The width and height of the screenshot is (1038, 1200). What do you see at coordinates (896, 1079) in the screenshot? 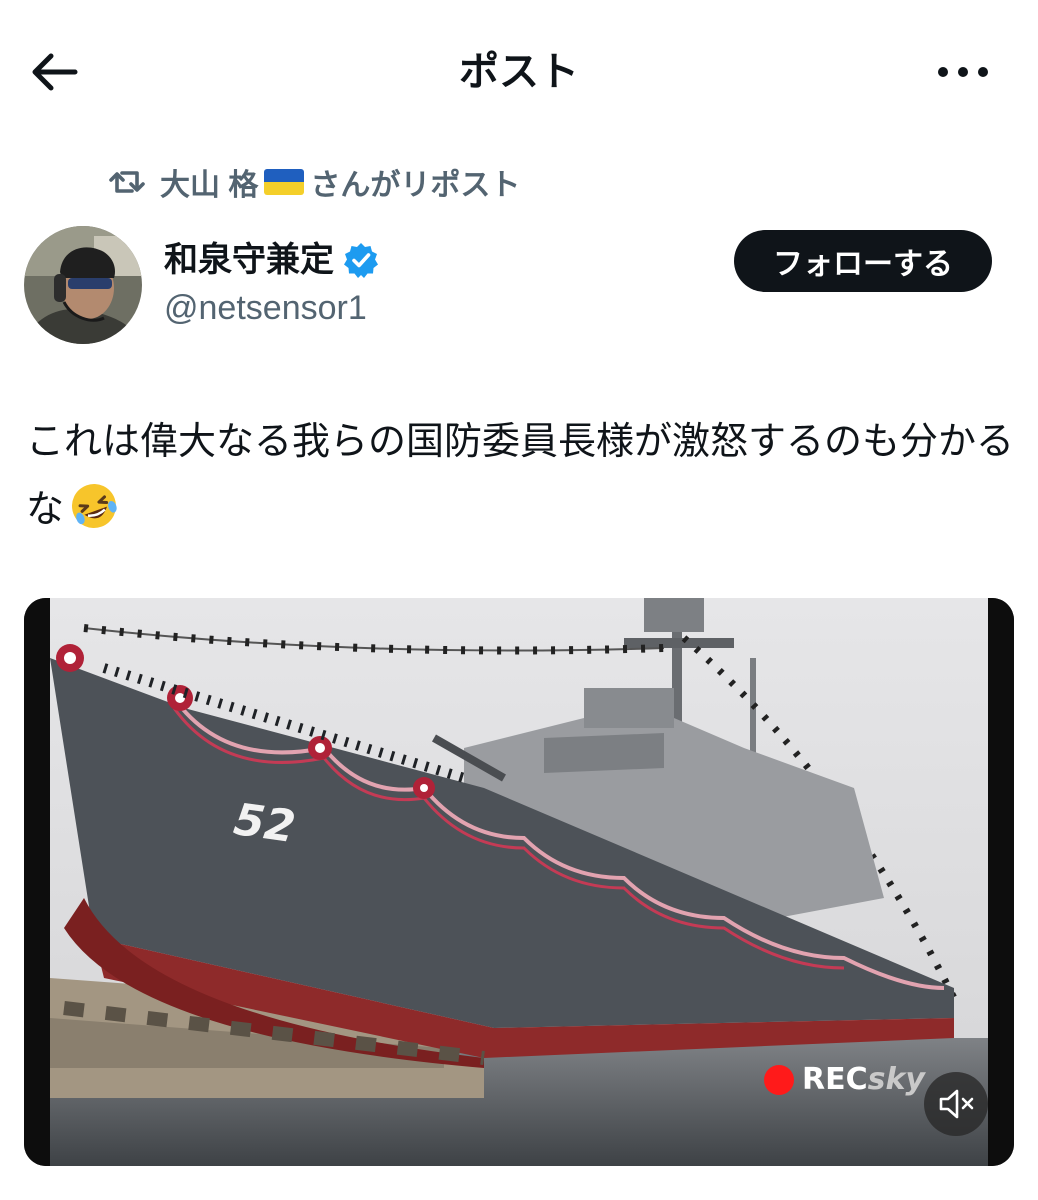
I see `watermark-sky-text: sky` at bounding box center [896, 1079].